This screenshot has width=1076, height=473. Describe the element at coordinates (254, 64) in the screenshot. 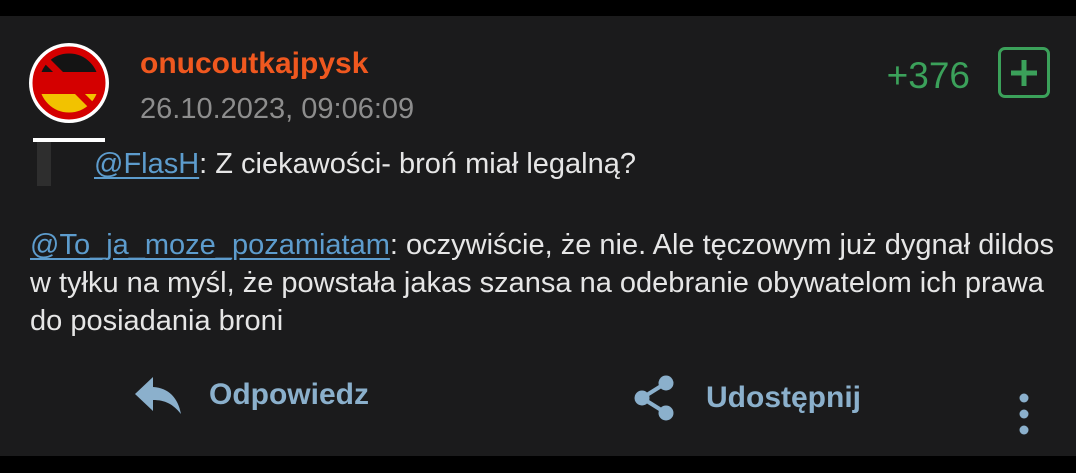

I see `author-name: onucoutkajpysk` at that location.